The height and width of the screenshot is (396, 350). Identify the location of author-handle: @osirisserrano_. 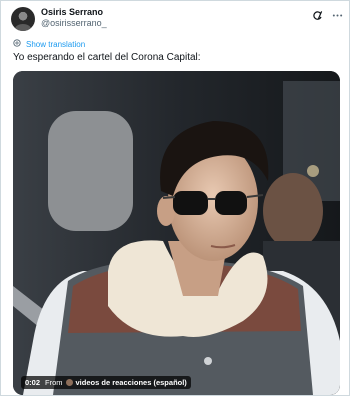
(74, 23).